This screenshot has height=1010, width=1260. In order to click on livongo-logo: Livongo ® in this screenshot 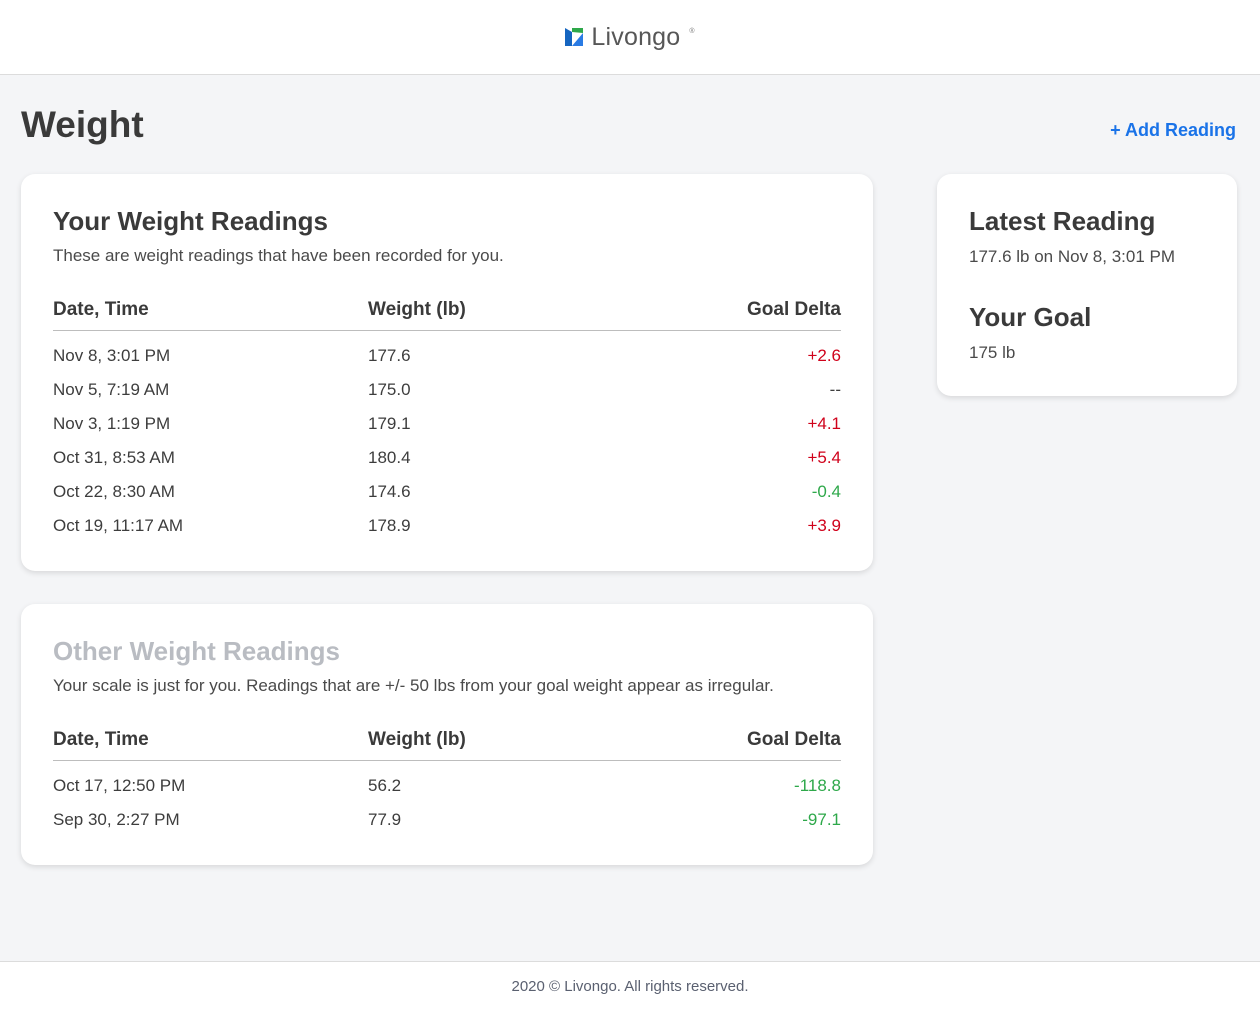, I will do `click(630, 37)`.